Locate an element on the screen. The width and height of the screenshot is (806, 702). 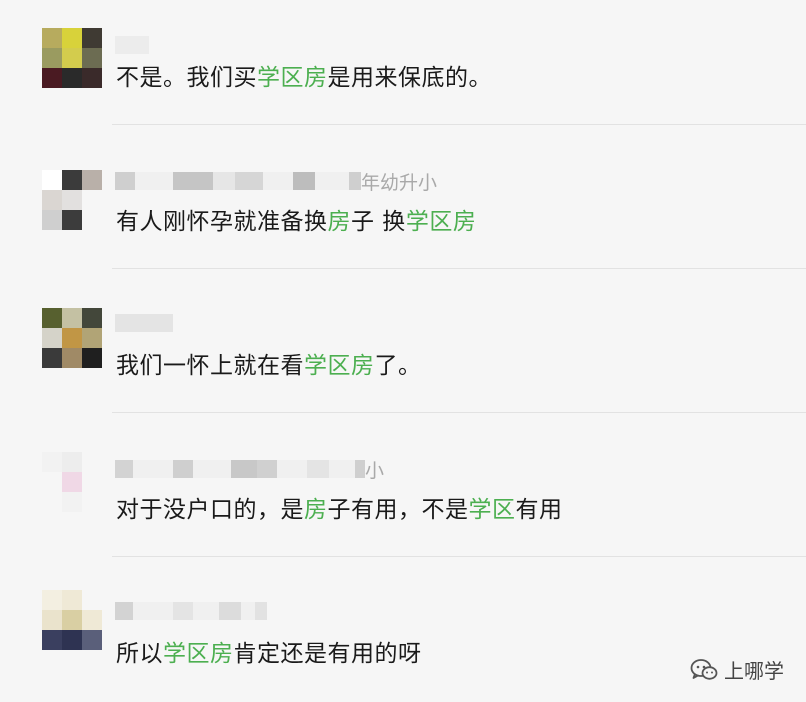
message-segment: 有用 is located at coordinates (539, 510).